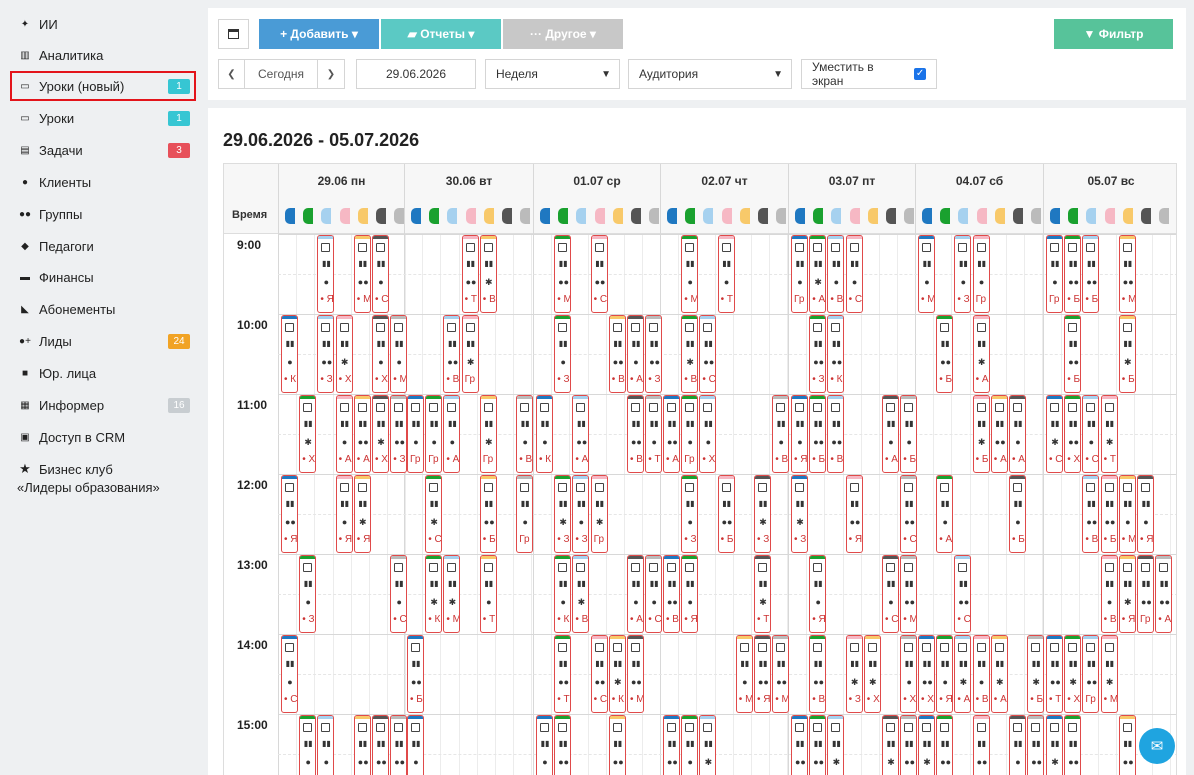  I want to click on lesson-card: ▮▮ ●● • А, so click(671, 434).